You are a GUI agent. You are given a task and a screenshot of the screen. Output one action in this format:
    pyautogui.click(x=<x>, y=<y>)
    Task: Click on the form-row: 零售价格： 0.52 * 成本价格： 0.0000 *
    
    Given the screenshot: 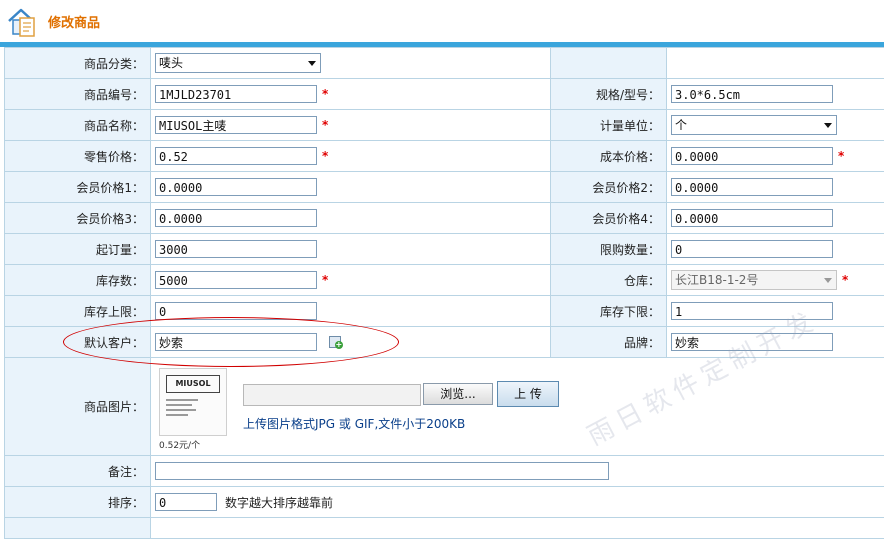 What is the action you would take?
    pyautogui.click(x=444, y=156)
    